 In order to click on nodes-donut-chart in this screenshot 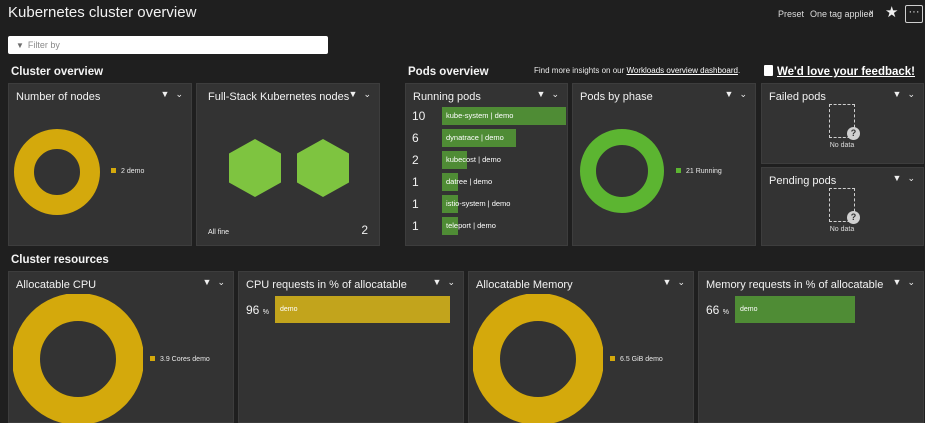, I will do `click(57, 172)`.